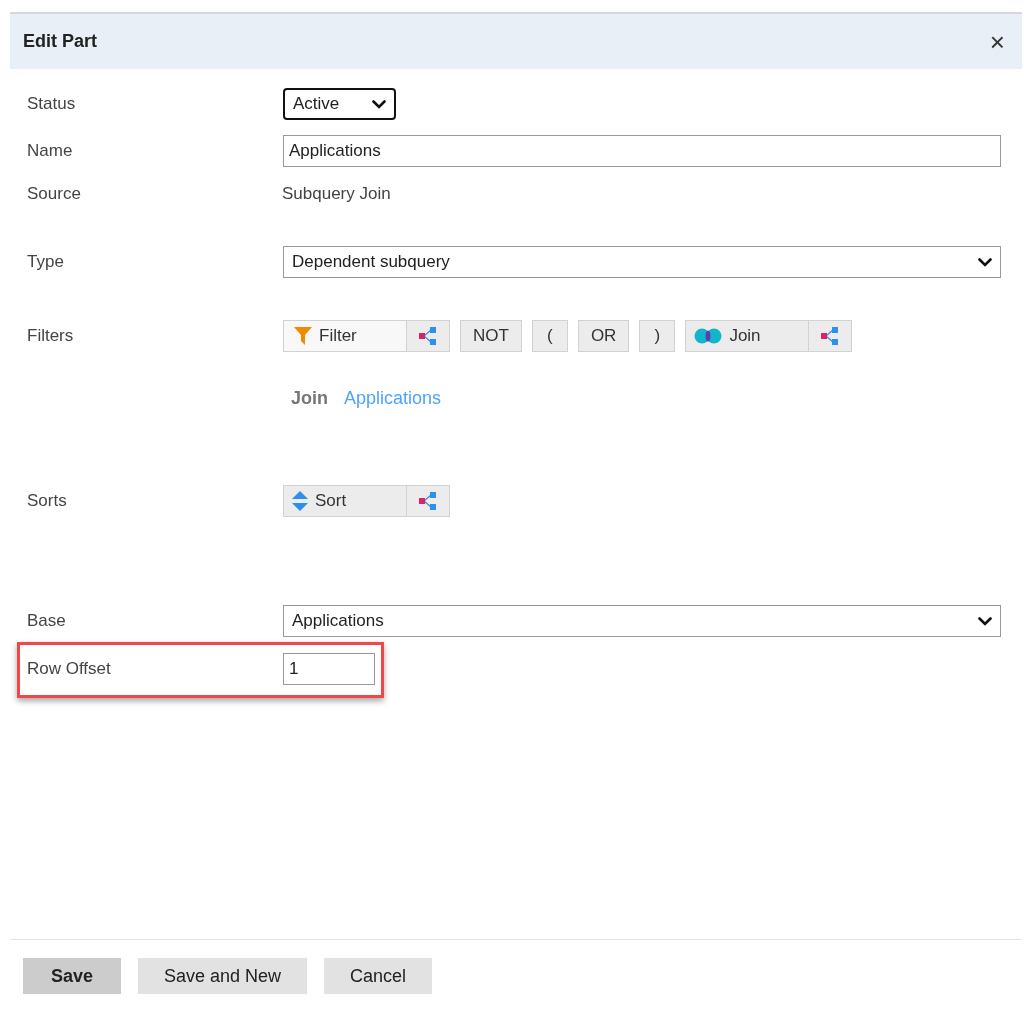 The height and width of the screenshot is (1014, 1024). I want to click on dropdown: Dependent subquery, so click(642, 262).